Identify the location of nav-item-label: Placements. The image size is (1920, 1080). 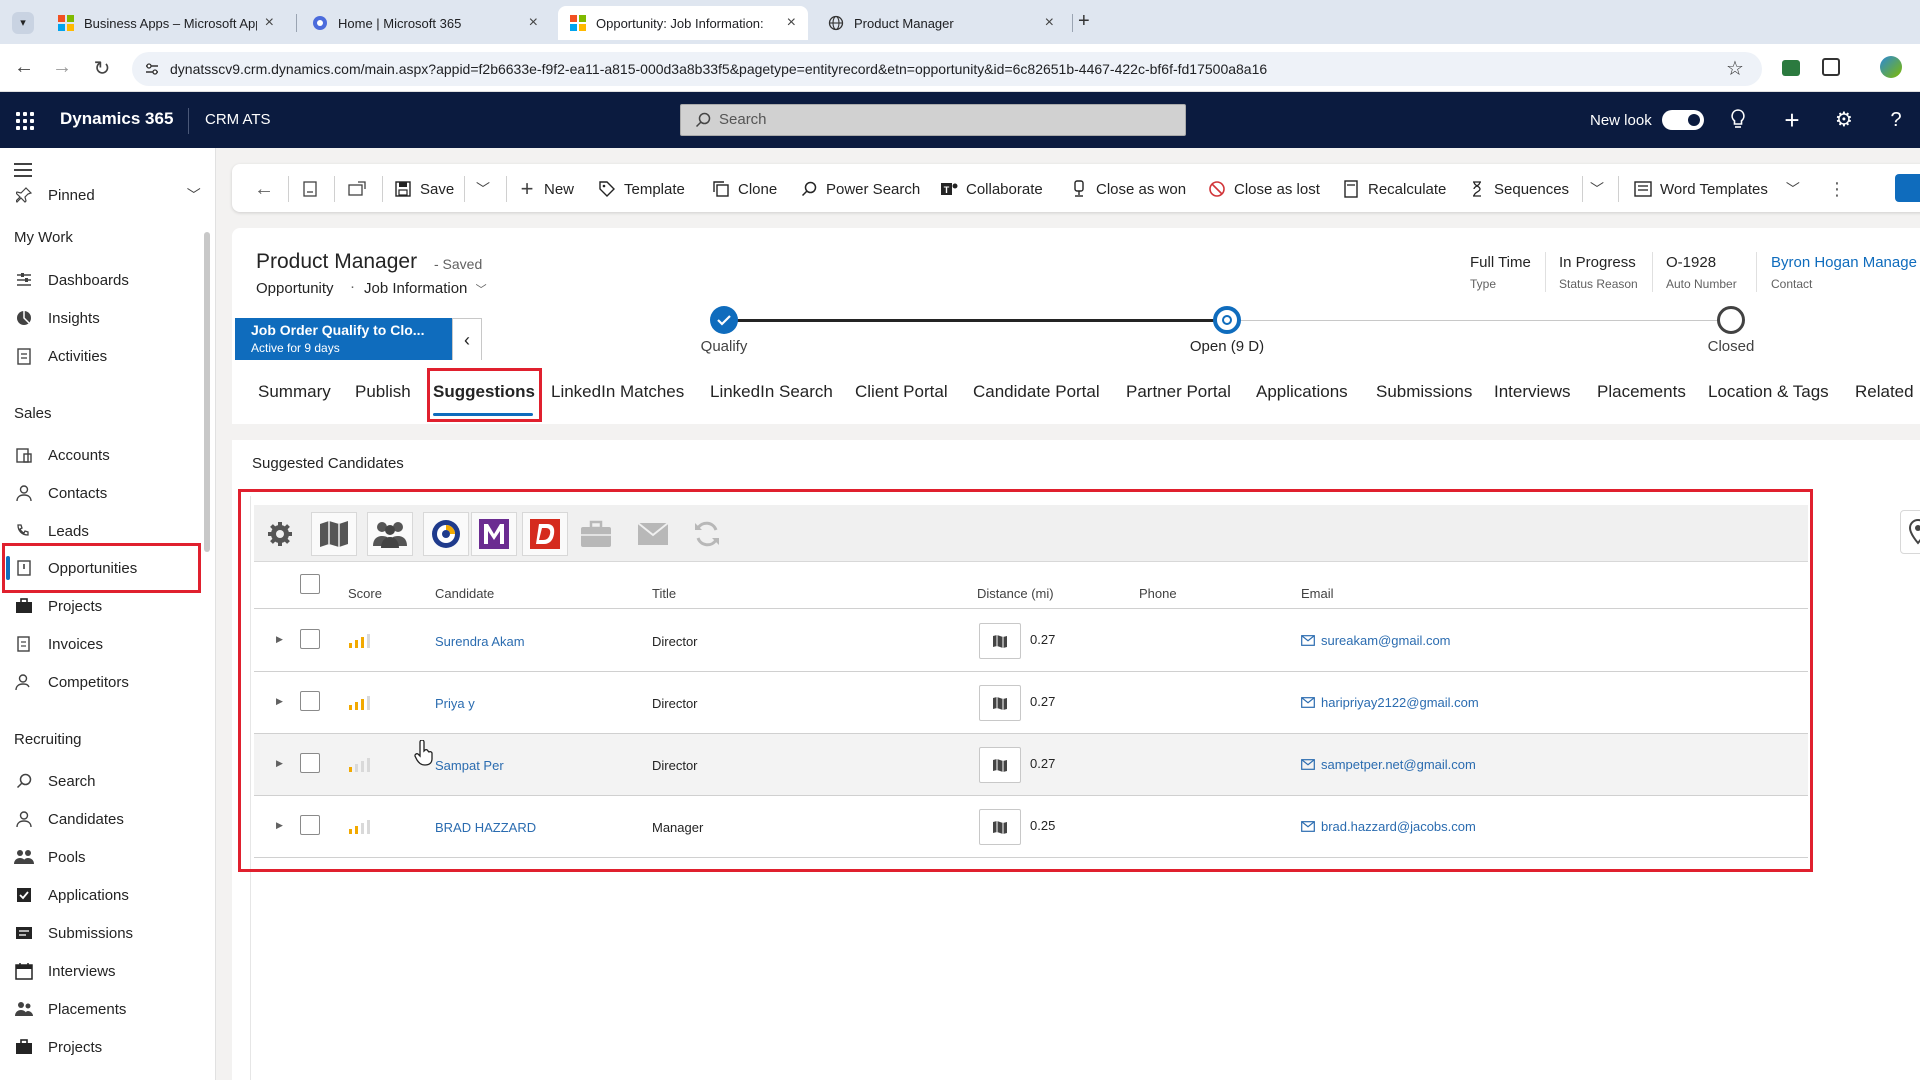
(87, 1009).